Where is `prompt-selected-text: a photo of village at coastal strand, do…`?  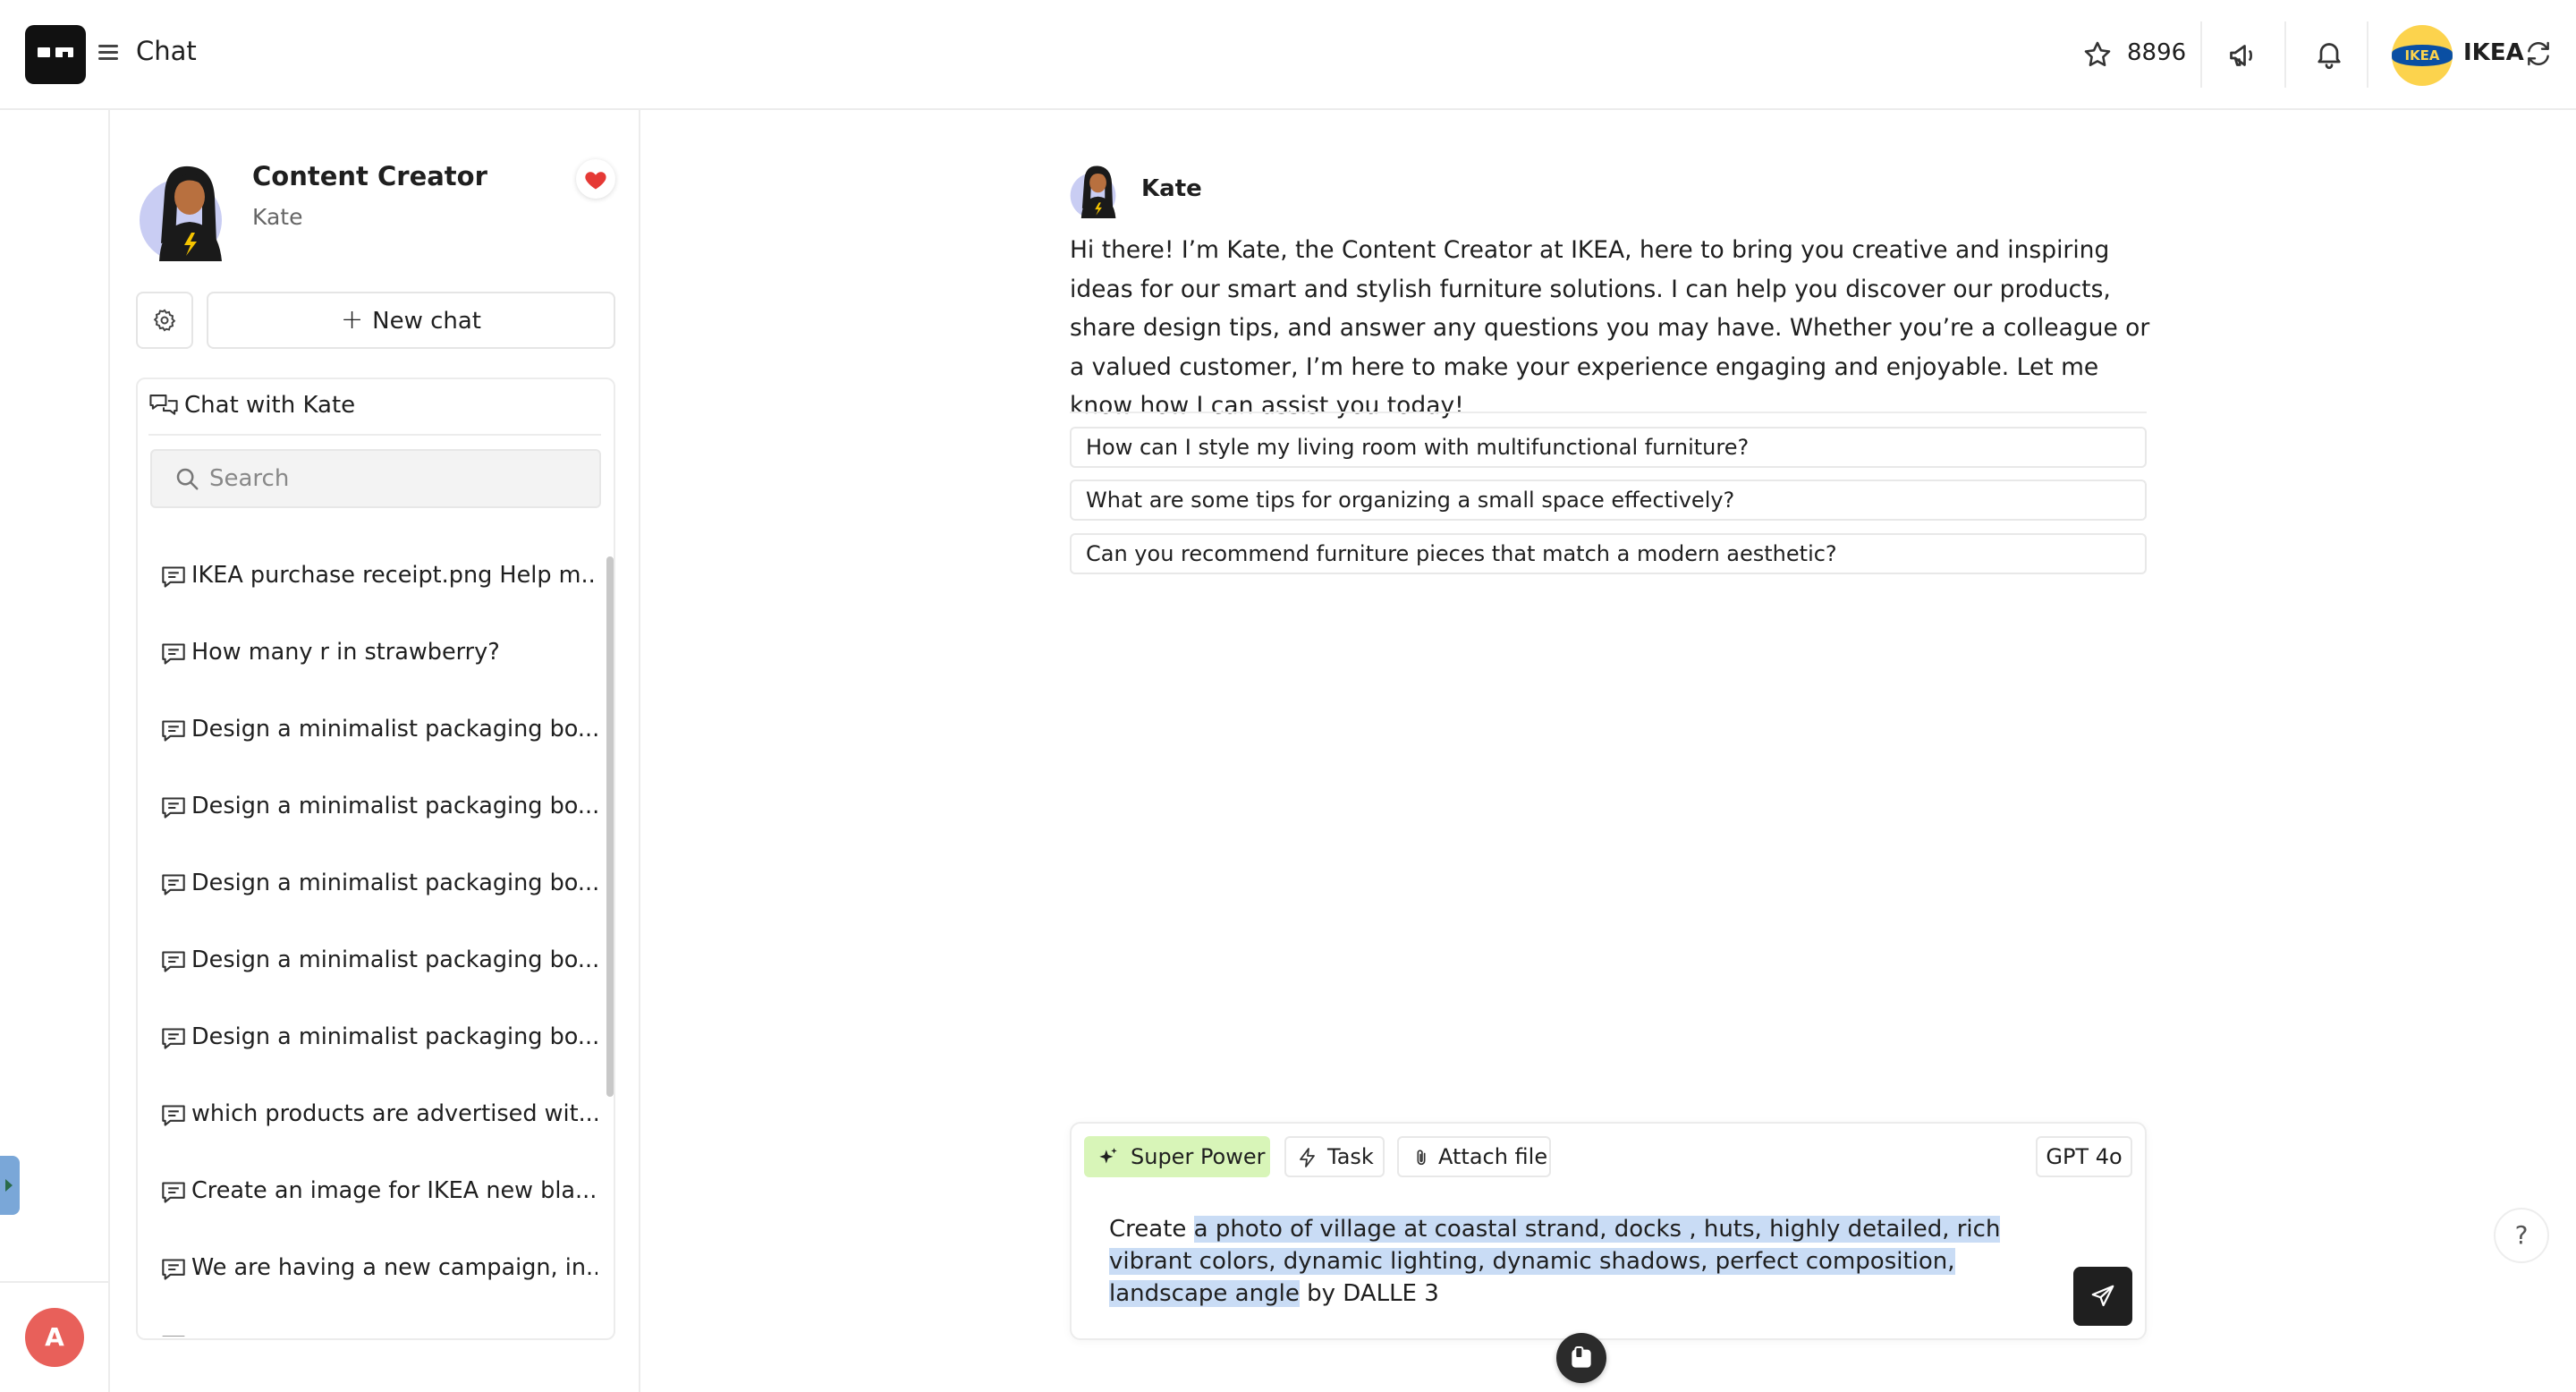
prompt-selected-text: a photo of village at coastal strand, do… is located at coordinates (1555, 1261).